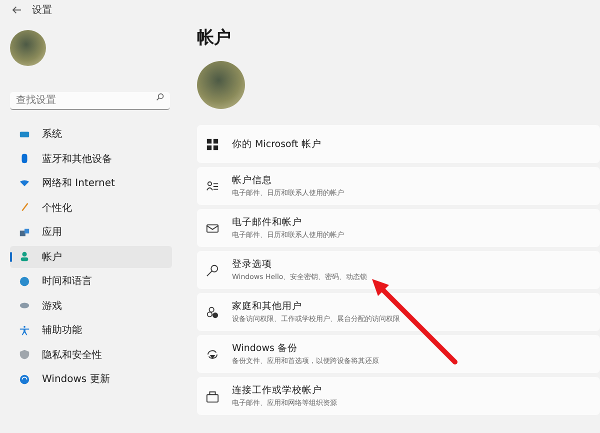  What do you see at coordinates (91, 281) in the screenshot?
I see `sidebar-item: 时间和语言` at bounding box center [91, 281].